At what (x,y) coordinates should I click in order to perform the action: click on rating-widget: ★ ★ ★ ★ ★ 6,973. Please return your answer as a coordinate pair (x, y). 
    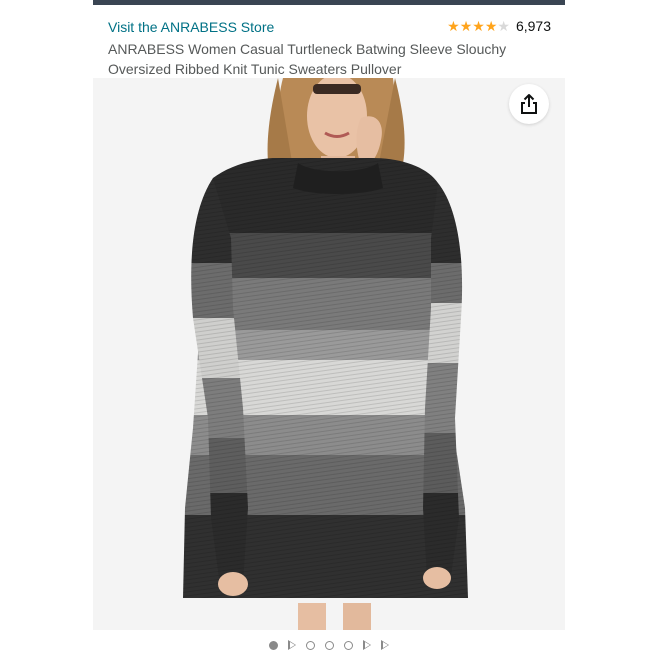
    Looking at the image, I should click on (499, 26).